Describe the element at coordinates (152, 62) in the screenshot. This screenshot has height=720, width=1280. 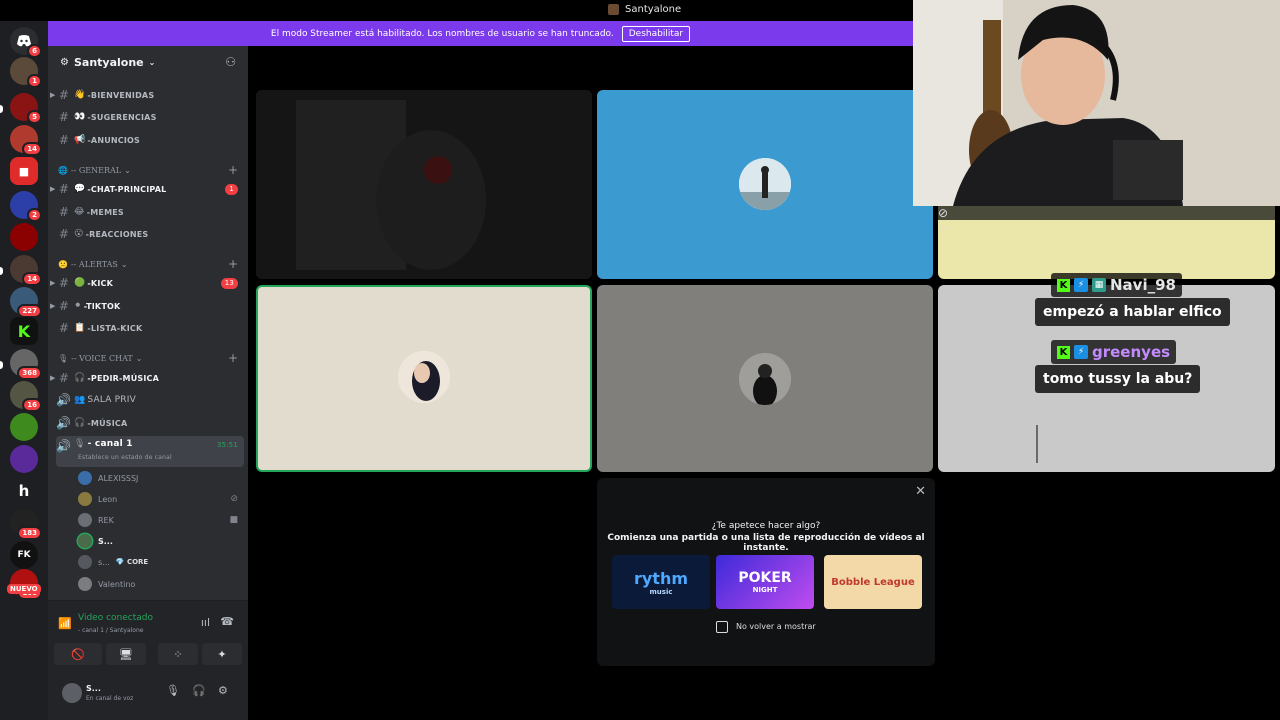
I see `chevron-down-icon: ⌄` at that location.